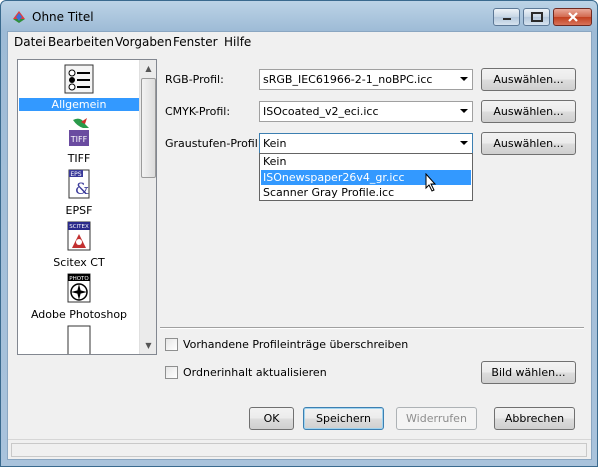  What do you see at coordinates (81, 42) in the screenshot?
I see `menu-bearbeiten: Bearbeiten` at bounding box center [81, 42].